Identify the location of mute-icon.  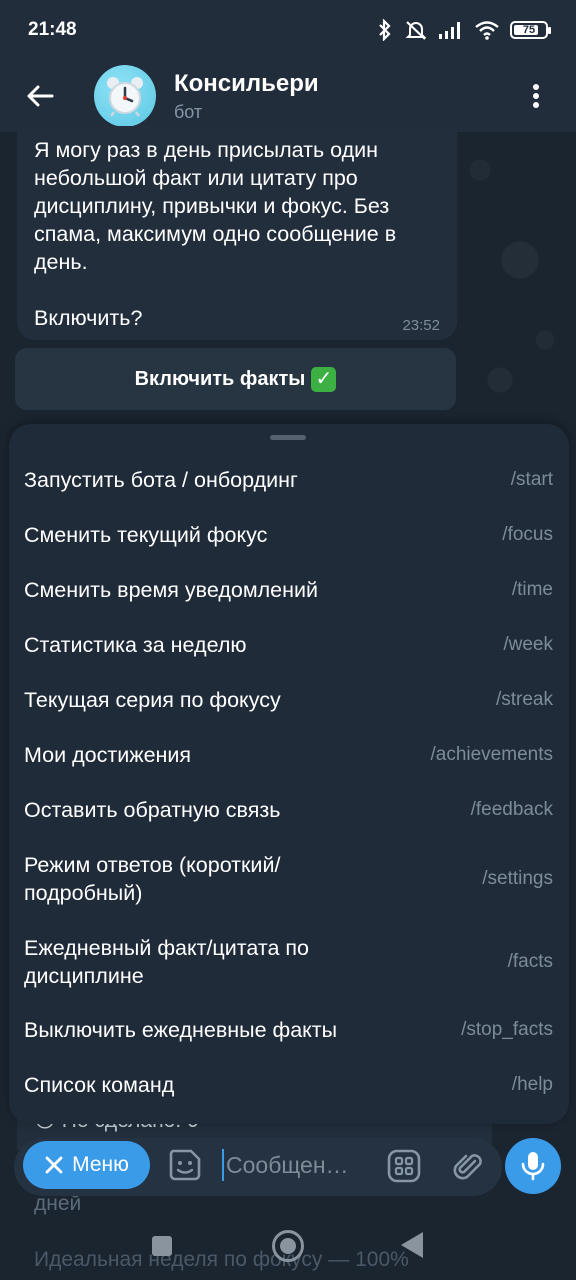
(416, 30).